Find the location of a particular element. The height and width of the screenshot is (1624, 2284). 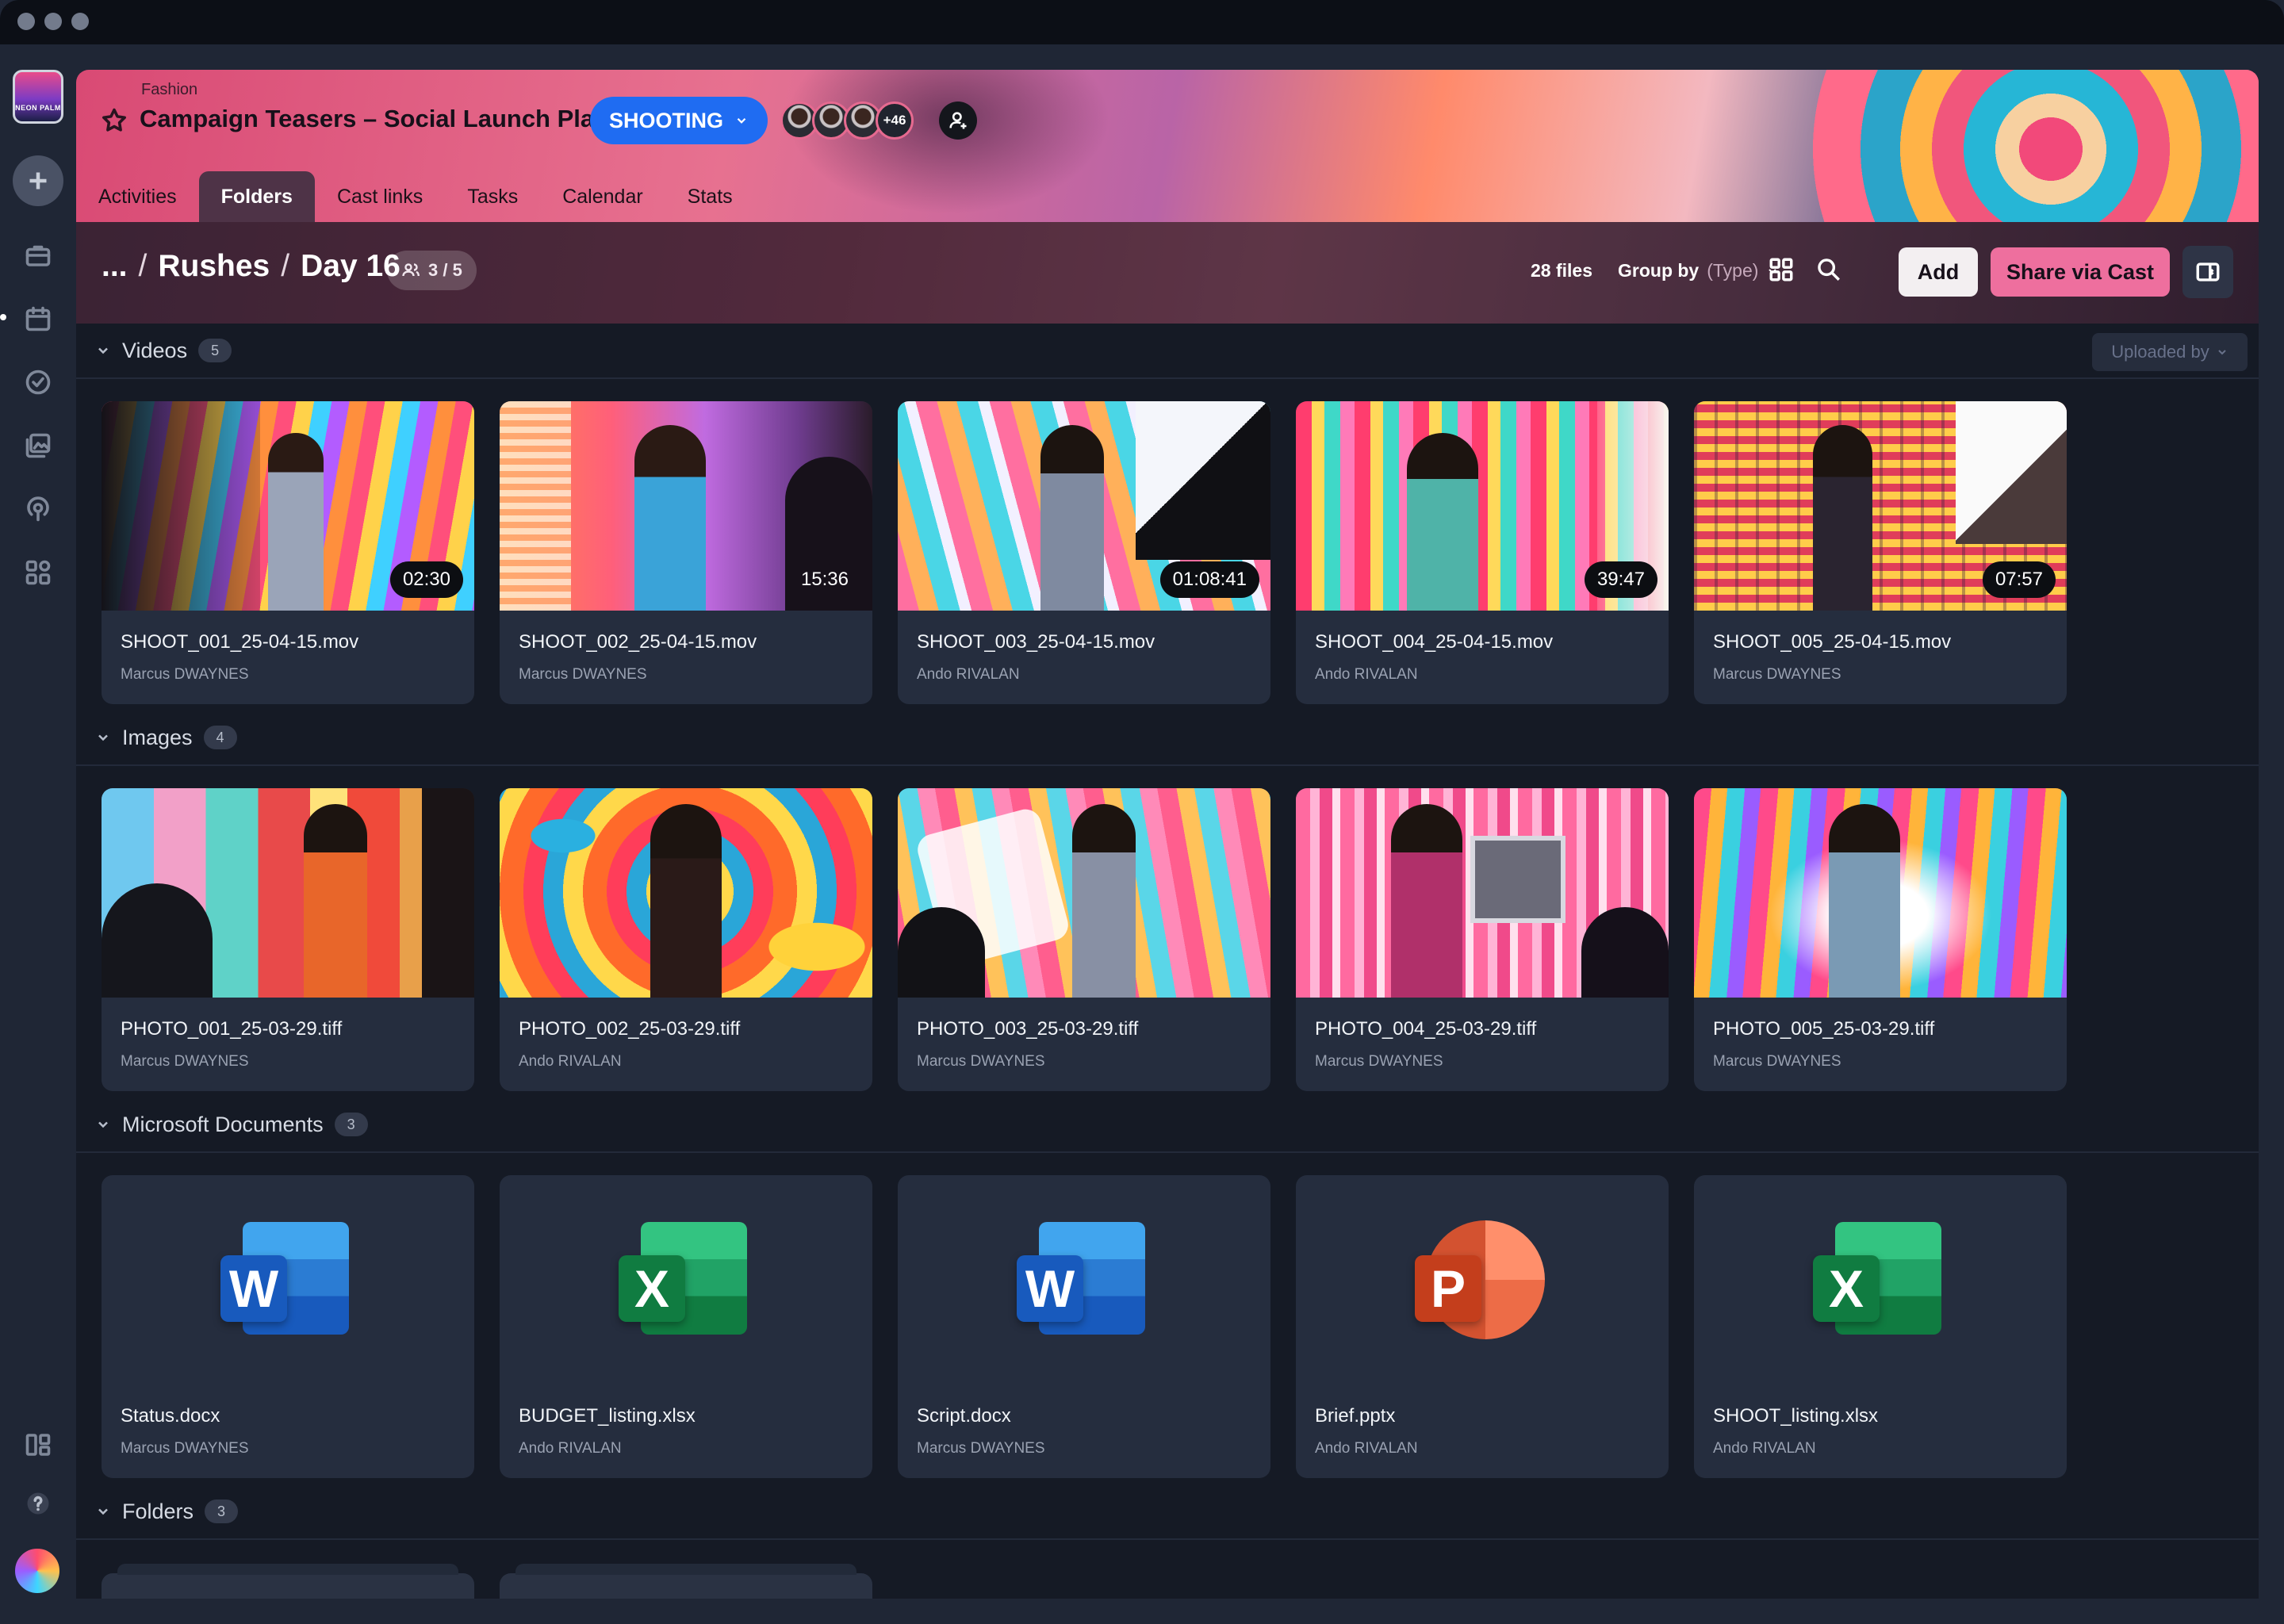

document-card: X SHOOT_listing.xlsx Ando RIVALAN is located at coordinates (1880, 1326).